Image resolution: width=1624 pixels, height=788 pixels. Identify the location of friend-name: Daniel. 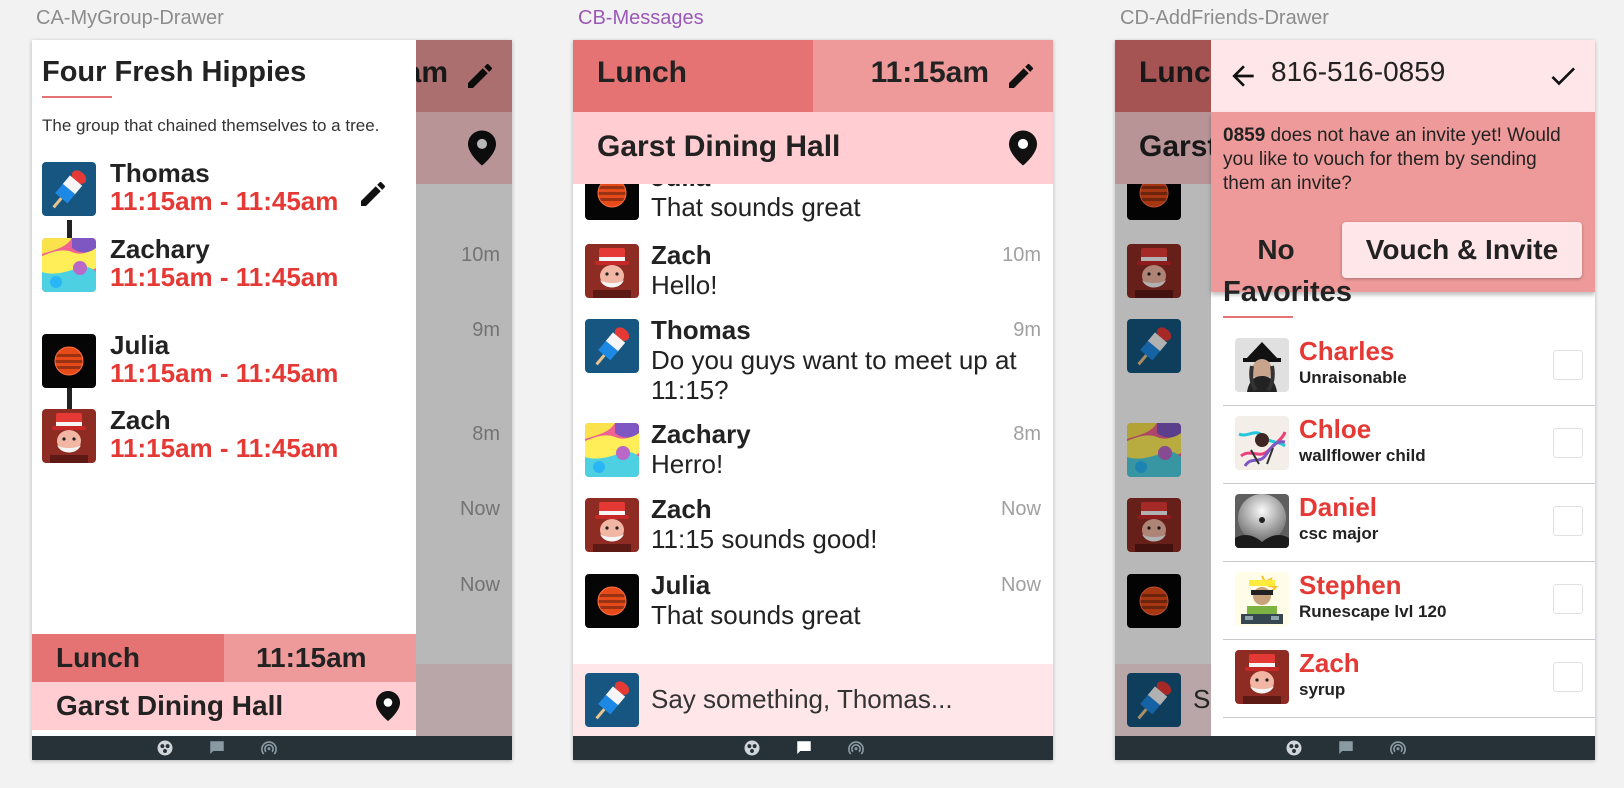
(1338, 507).